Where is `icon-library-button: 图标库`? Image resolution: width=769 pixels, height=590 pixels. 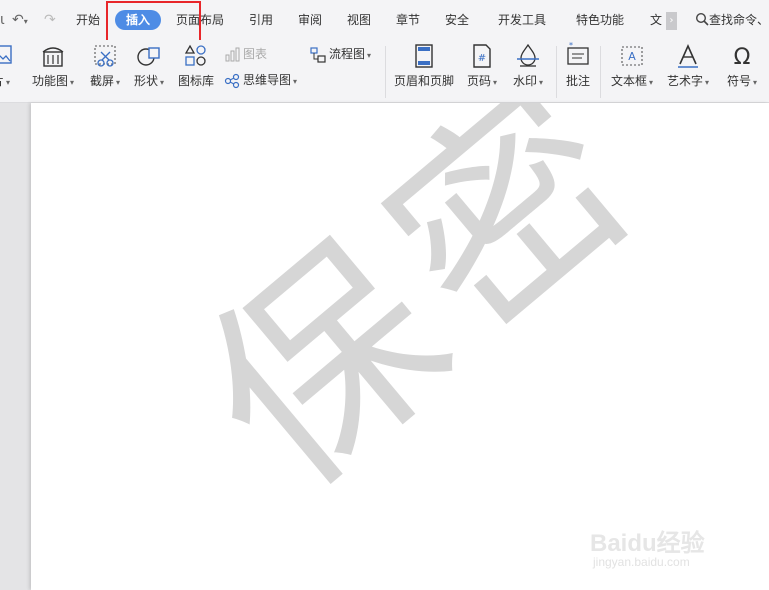 icon-library-button: 图标库 is located at coordinates (196, 71).